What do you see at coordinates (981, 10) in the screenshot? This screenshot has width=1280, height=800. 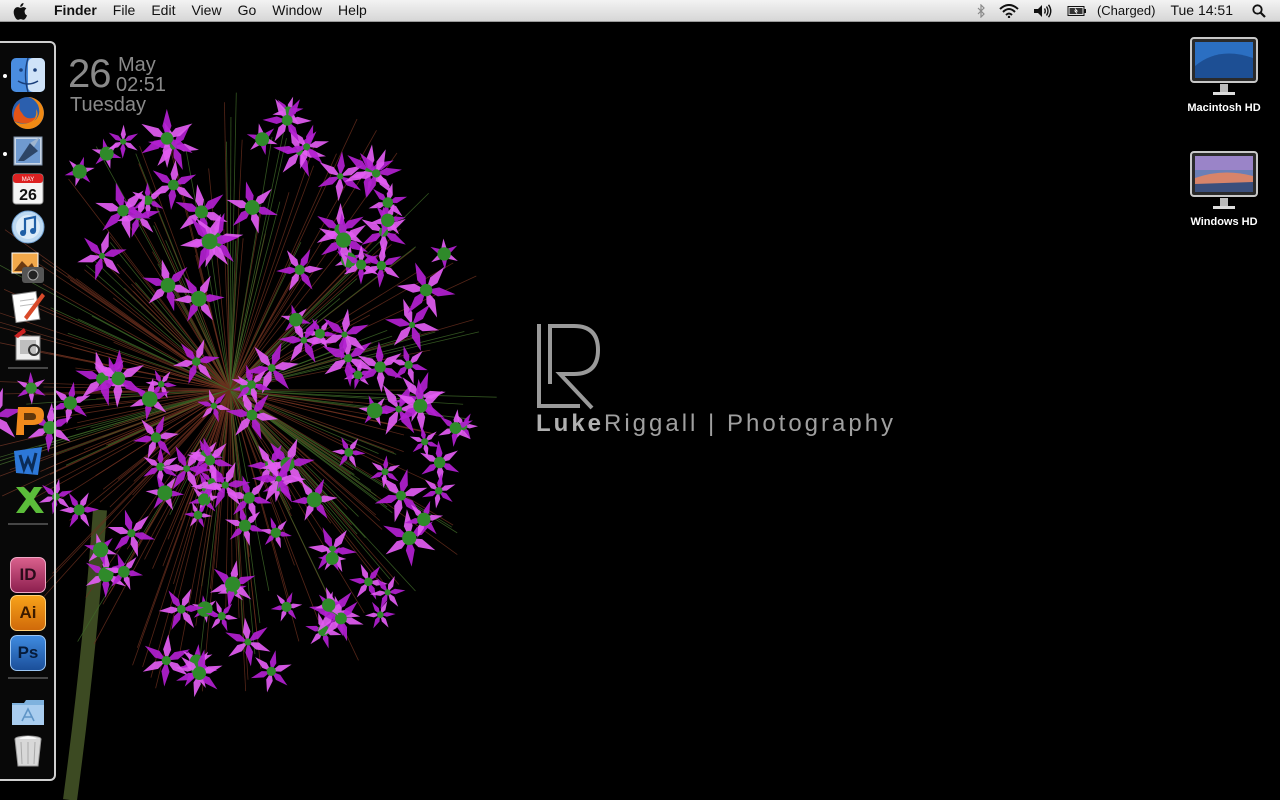 I see `bluetooth-icon` at bounding box center [981, 10].